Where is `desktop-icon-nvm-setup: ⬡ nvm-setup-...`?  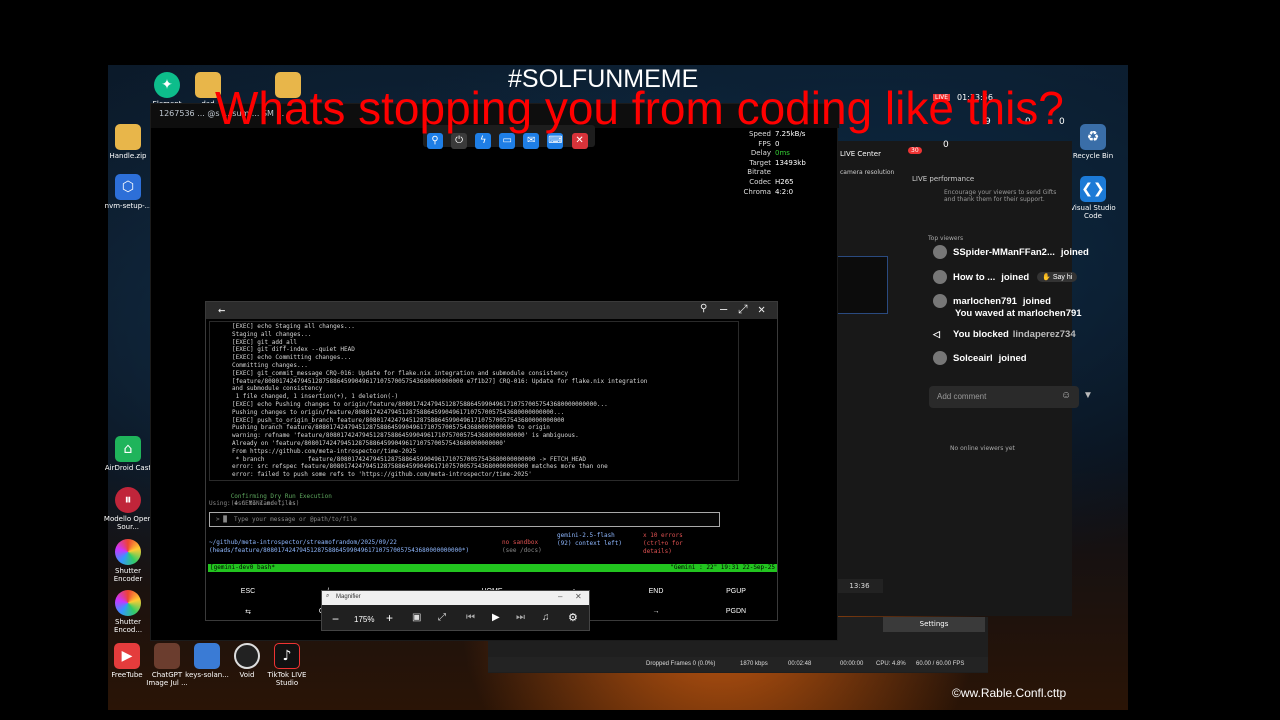 desktop-icon-nvm-setup: ⬡ nvm-setup-... is located at coordinates (128, 192).